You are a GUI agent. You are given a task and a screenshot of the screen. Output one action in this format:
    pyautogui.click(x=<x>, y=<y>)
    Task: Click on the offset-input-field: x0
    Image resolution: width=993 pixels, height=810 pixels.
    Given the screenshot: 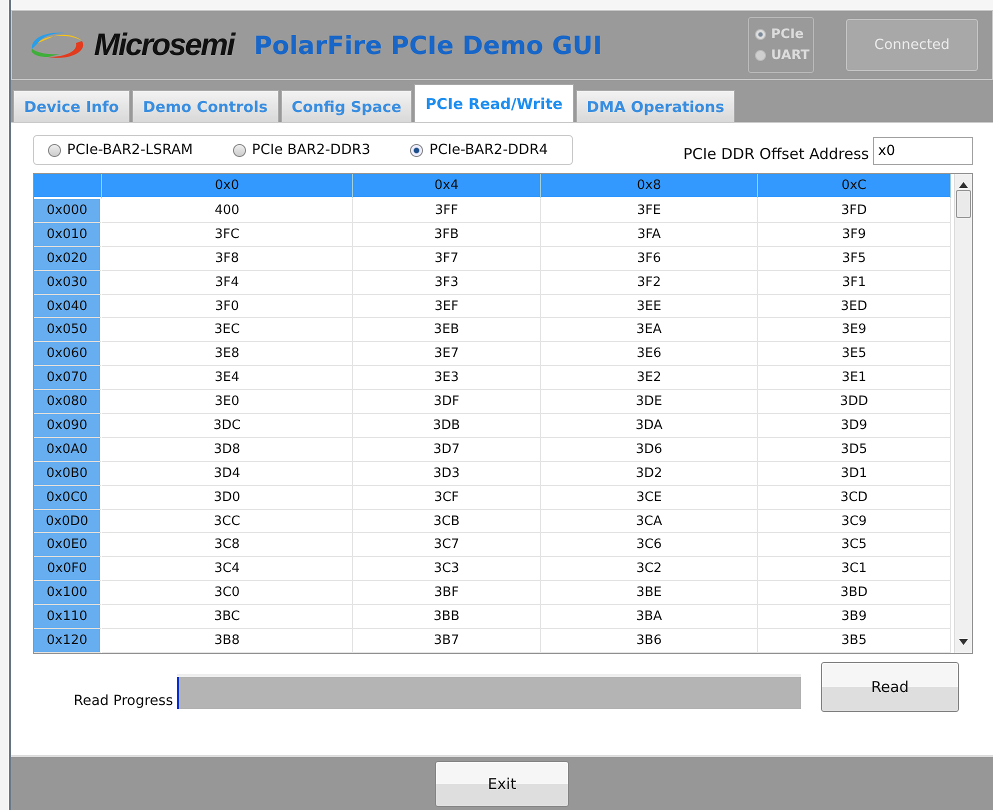 What is the action you would take?
    pyautogui.click(x=923, y=151)
    